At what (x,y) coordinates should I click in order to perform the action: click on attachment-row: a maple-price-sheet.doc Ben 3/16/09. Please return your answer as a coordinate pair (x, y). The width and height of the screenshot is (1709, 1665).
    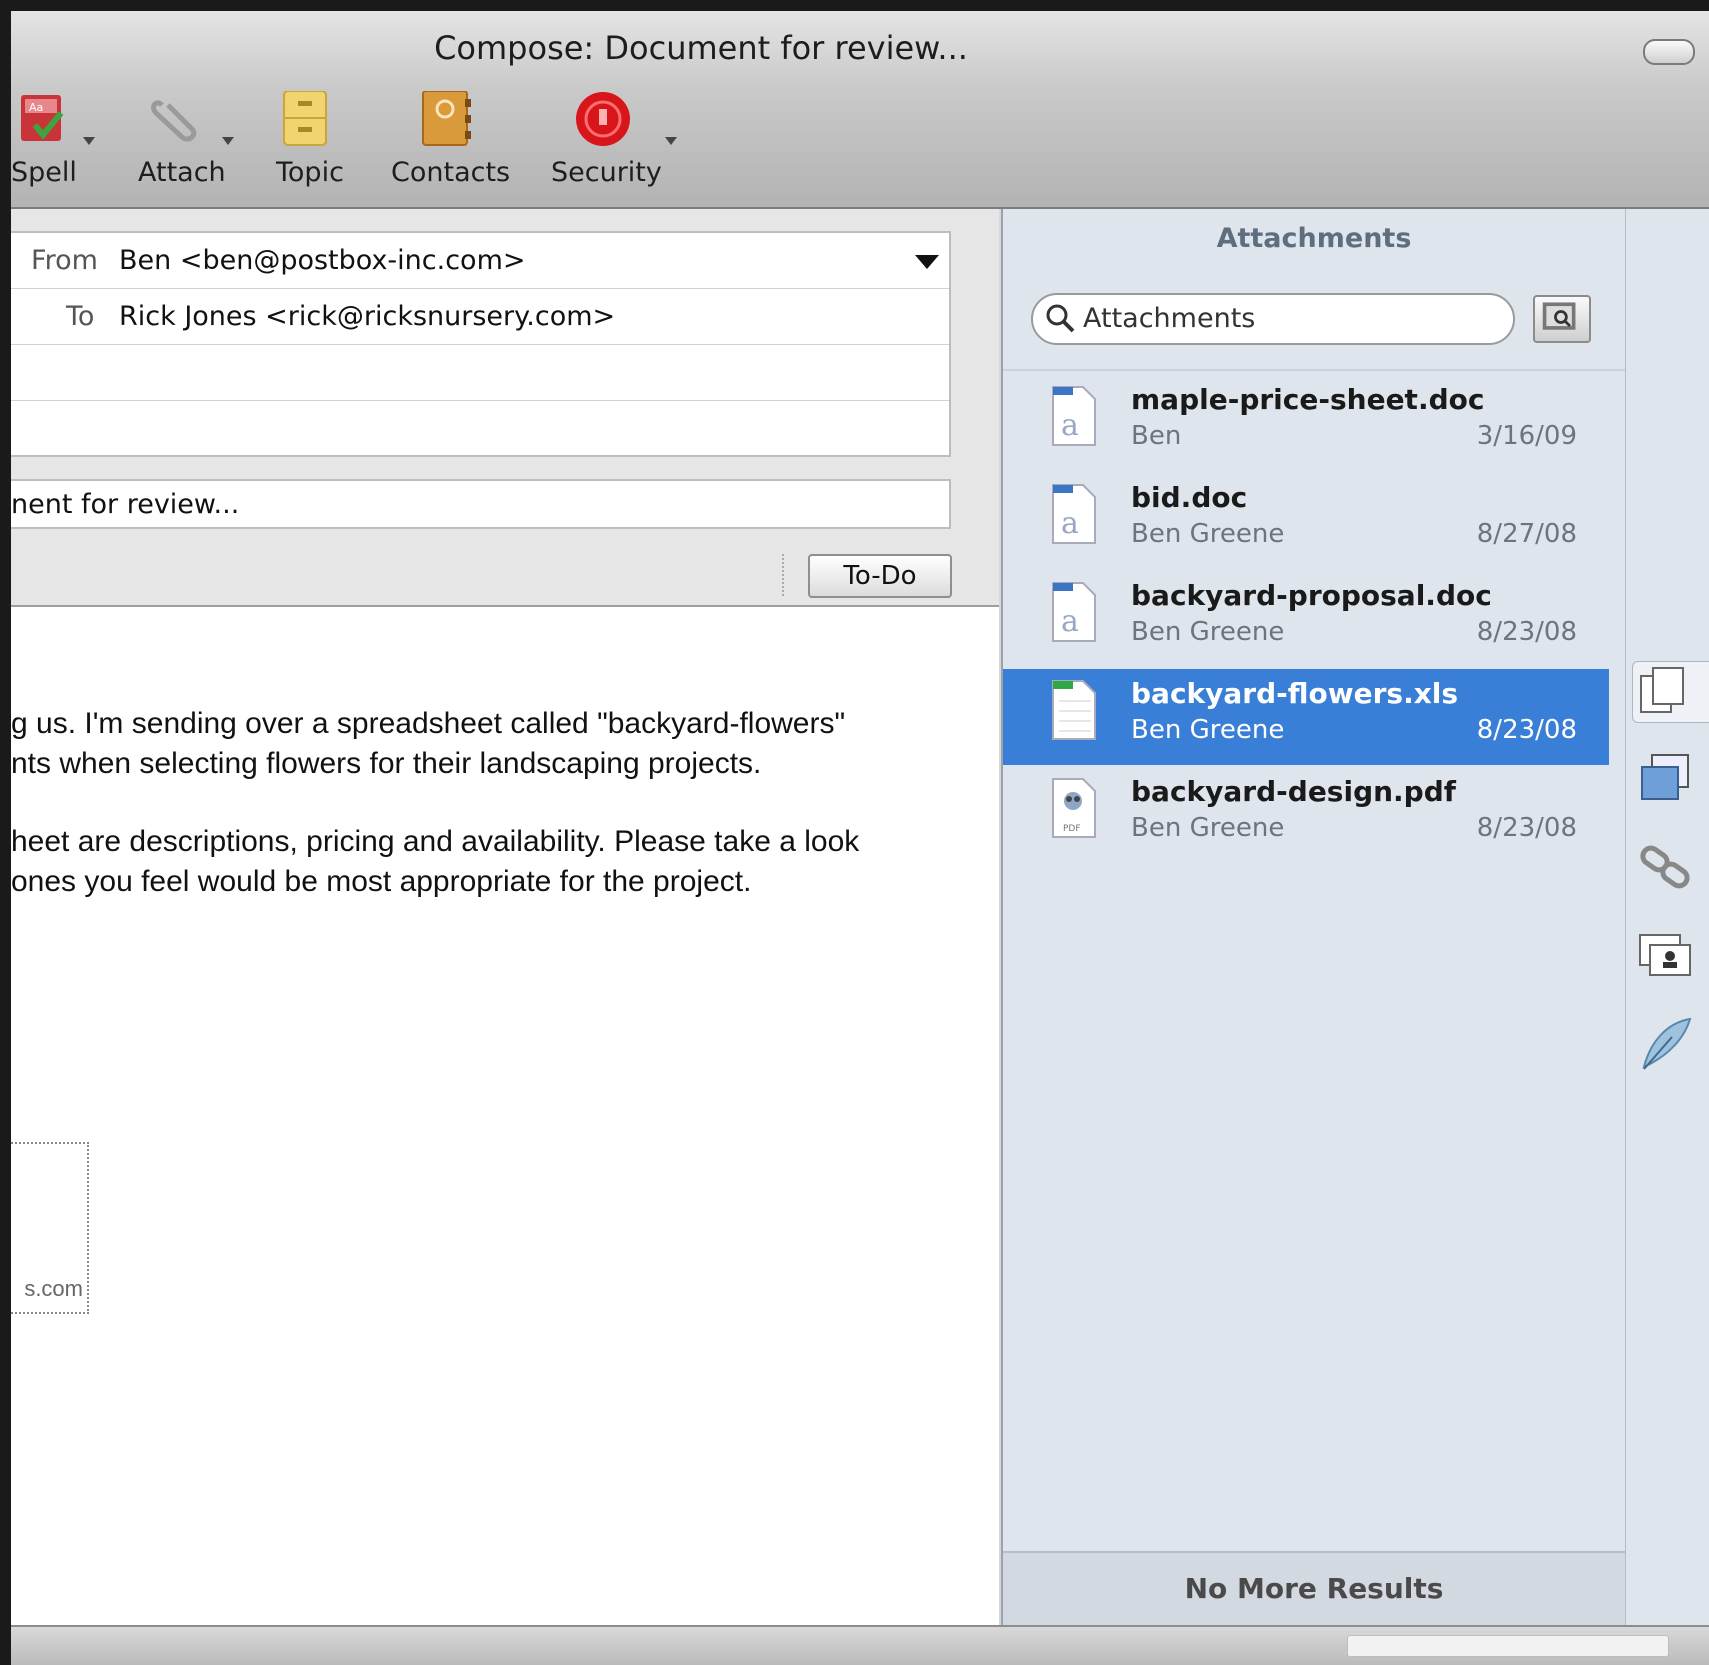
    Looking at the image, I should click on (1306, 423).